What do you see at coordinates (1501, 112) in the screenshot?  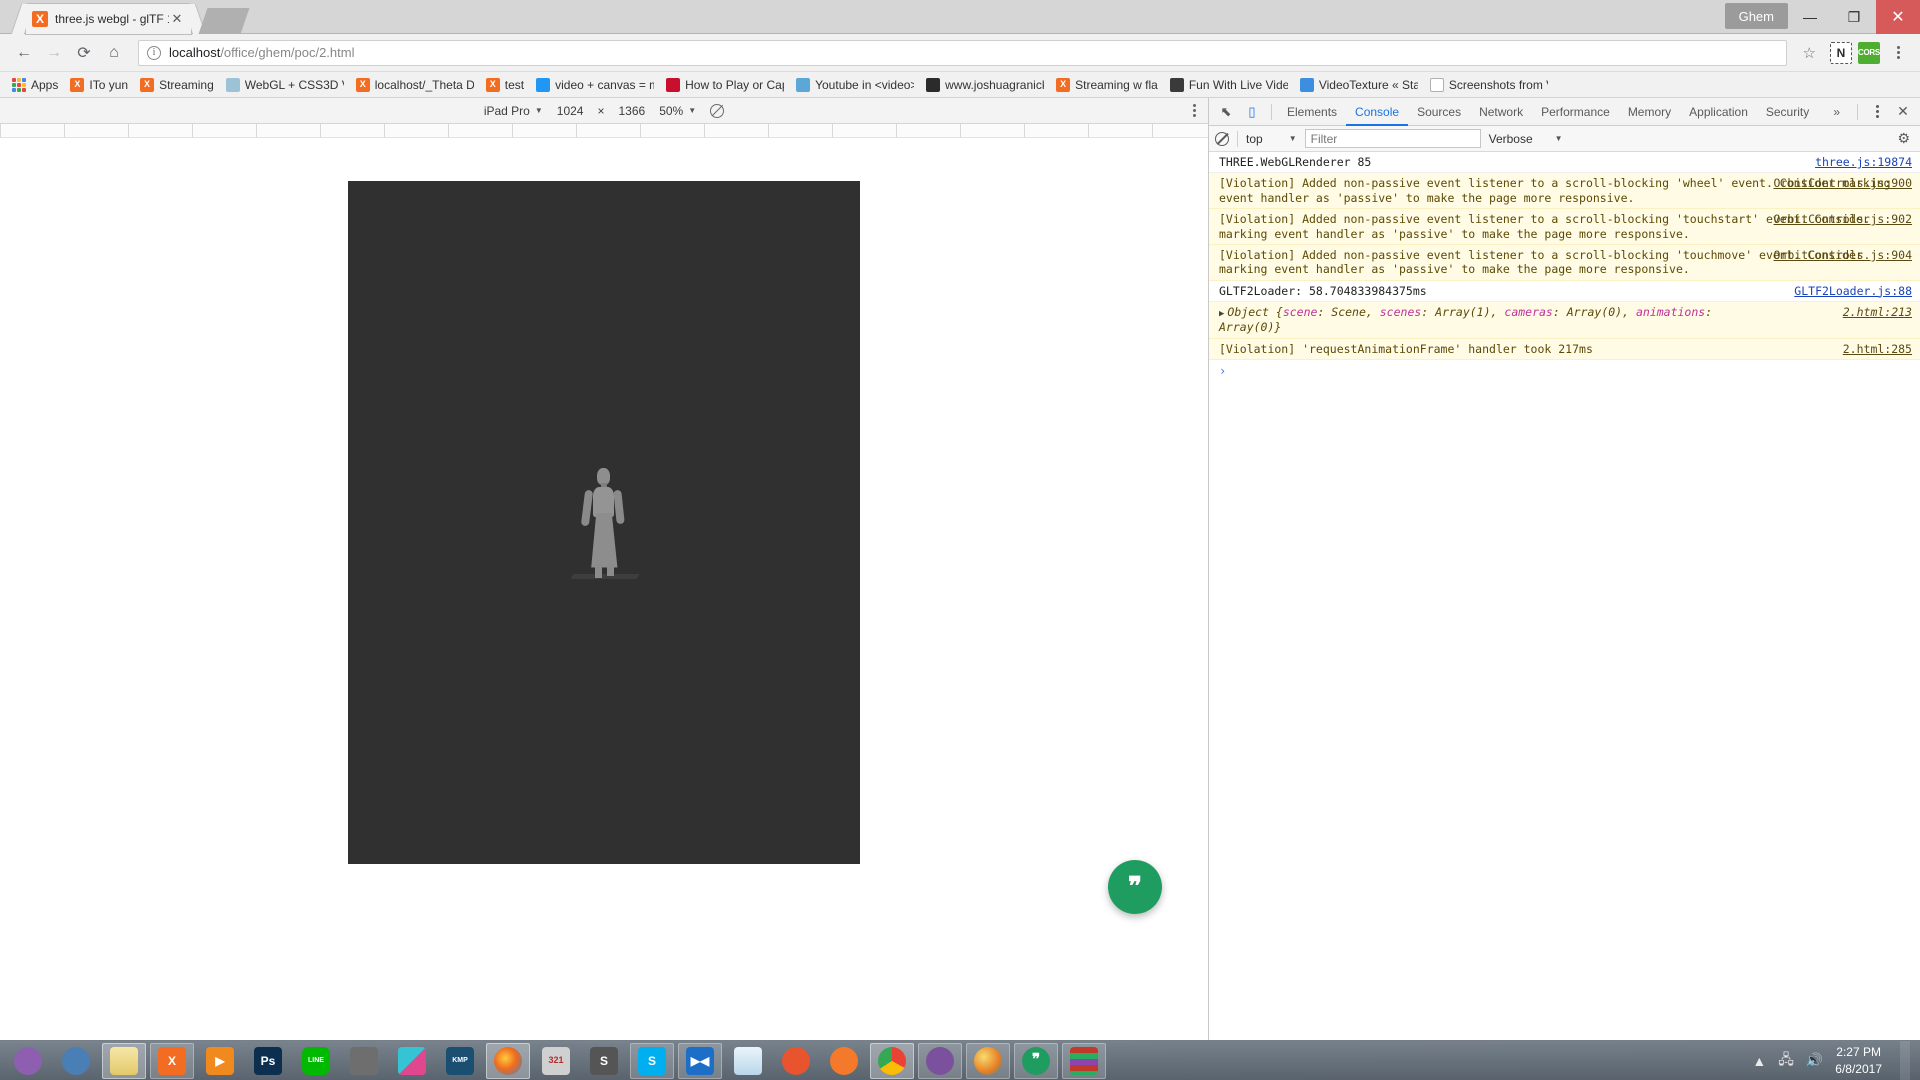 I see `devtools-tab-network: Network` at bounding box center [1501, 112].